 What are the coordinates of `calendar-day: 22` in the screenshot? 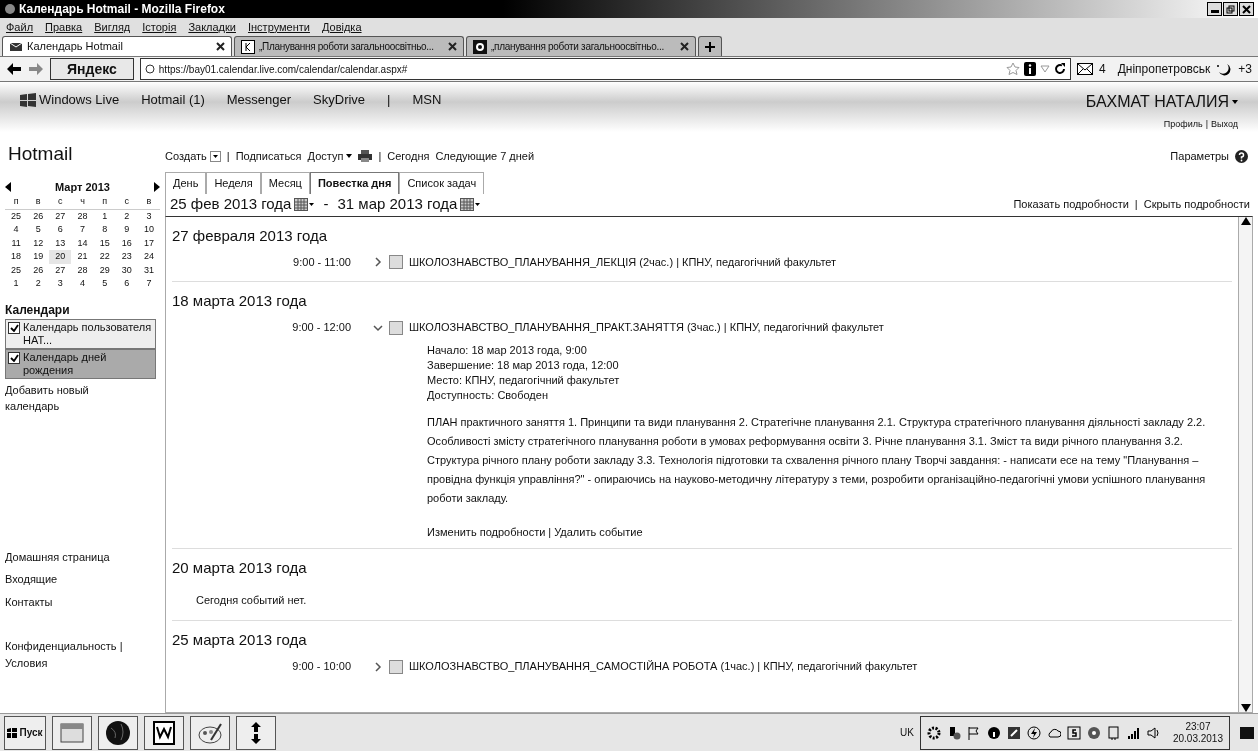 It's located at (104, 257).